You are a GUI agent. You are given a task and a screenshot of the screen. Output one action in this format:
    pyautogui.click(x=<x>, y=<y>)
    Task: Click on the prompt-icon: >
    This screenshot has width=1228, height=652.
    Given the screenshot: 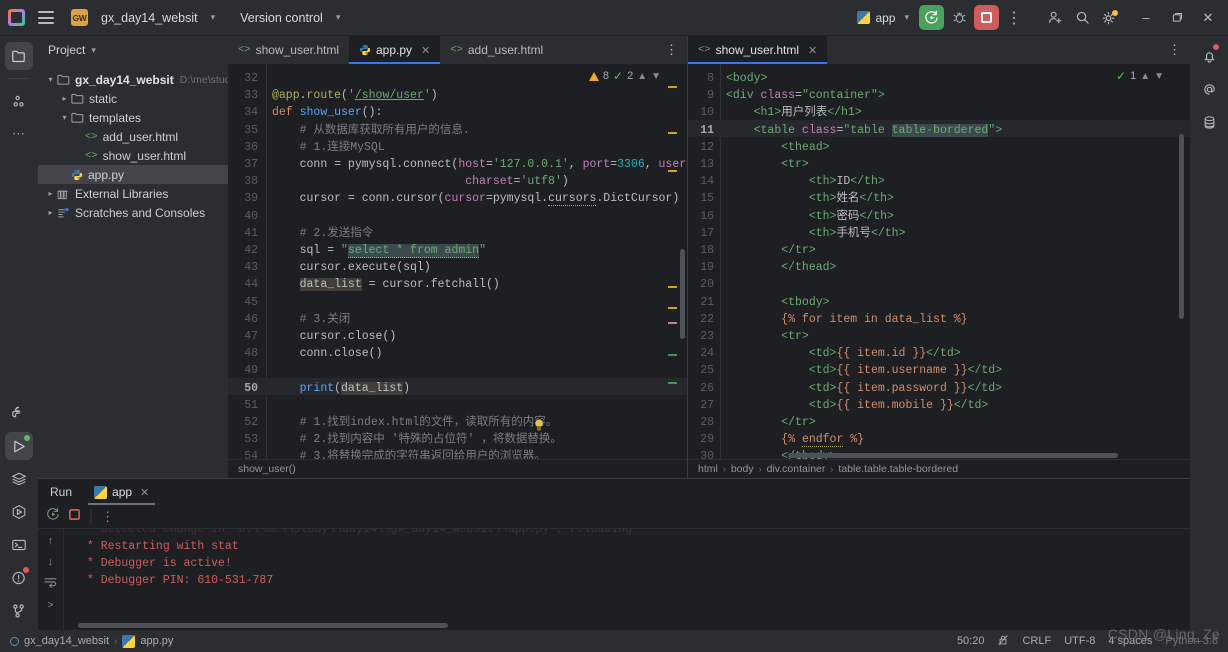 What is the action you would take?
    pyautogui.click(x=51, y=605)
    